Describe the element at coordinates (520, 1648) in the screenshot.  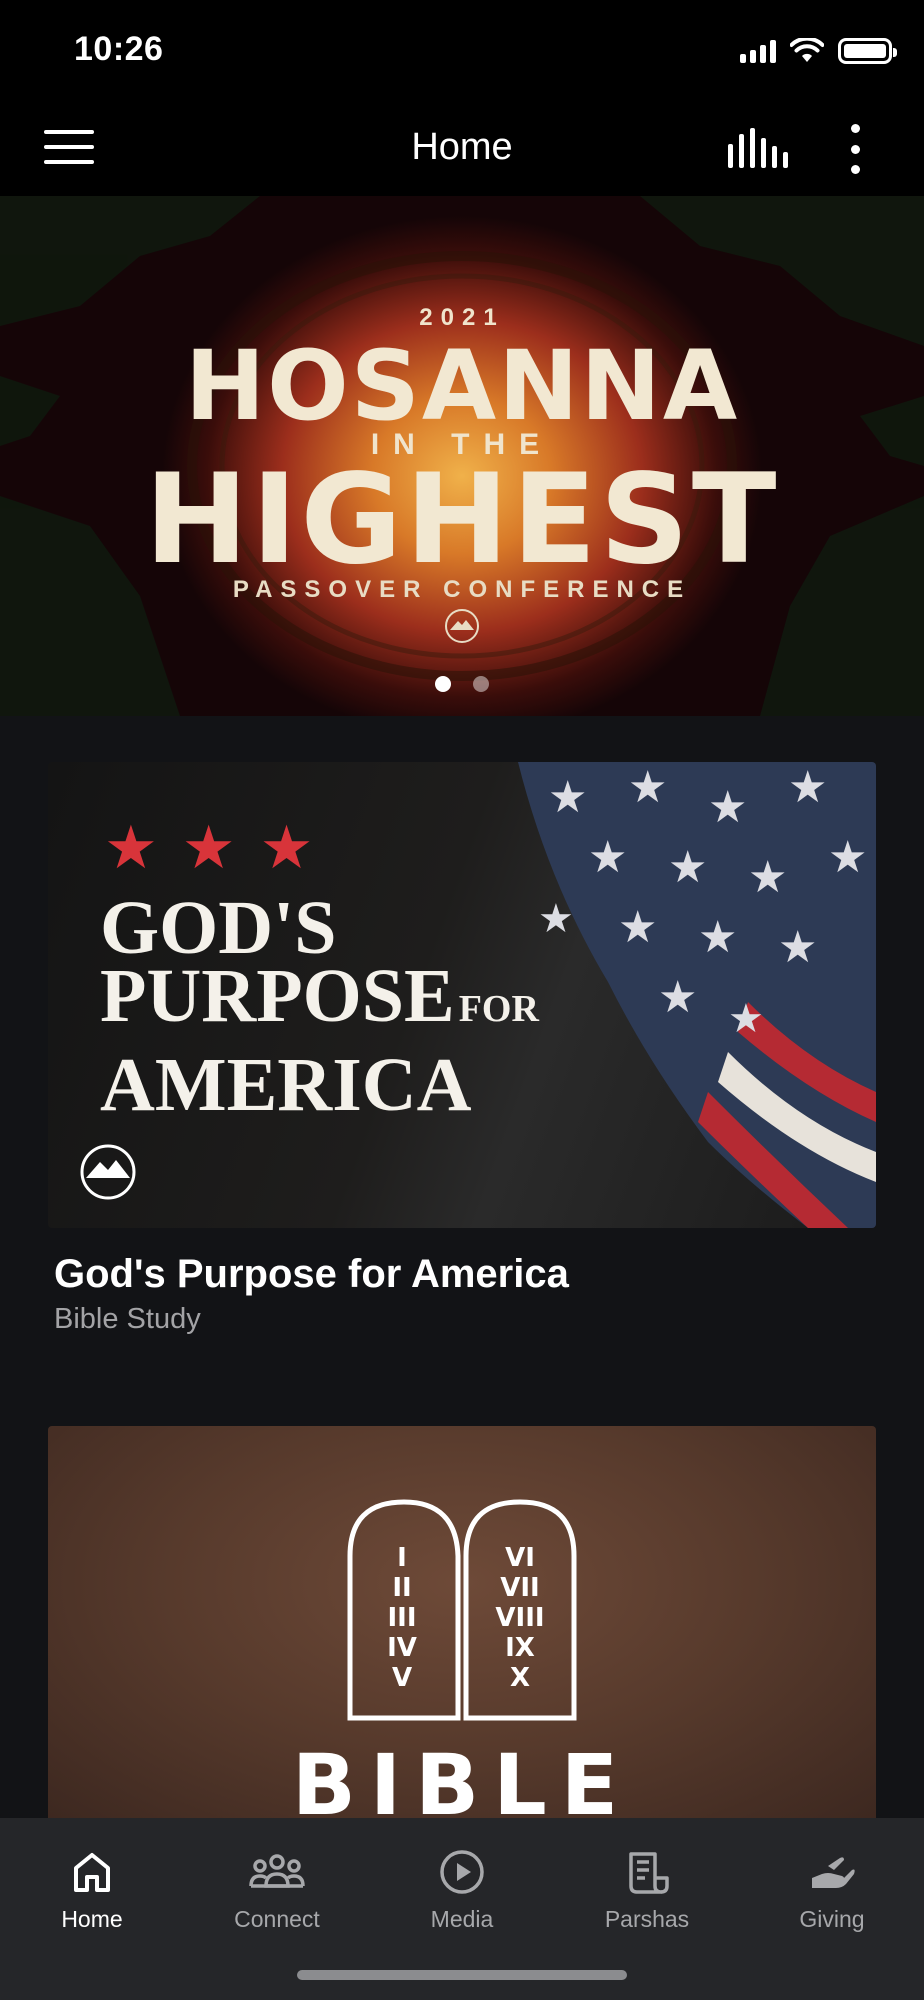
I see `svg-text: IX` at that location.